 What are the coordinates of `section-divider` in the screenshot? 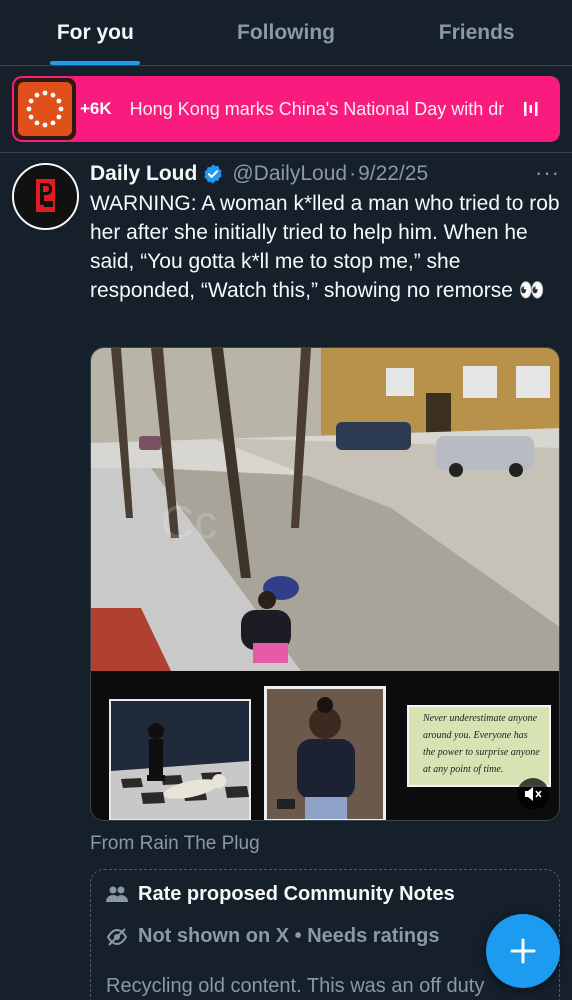 It's located at (286, 152).